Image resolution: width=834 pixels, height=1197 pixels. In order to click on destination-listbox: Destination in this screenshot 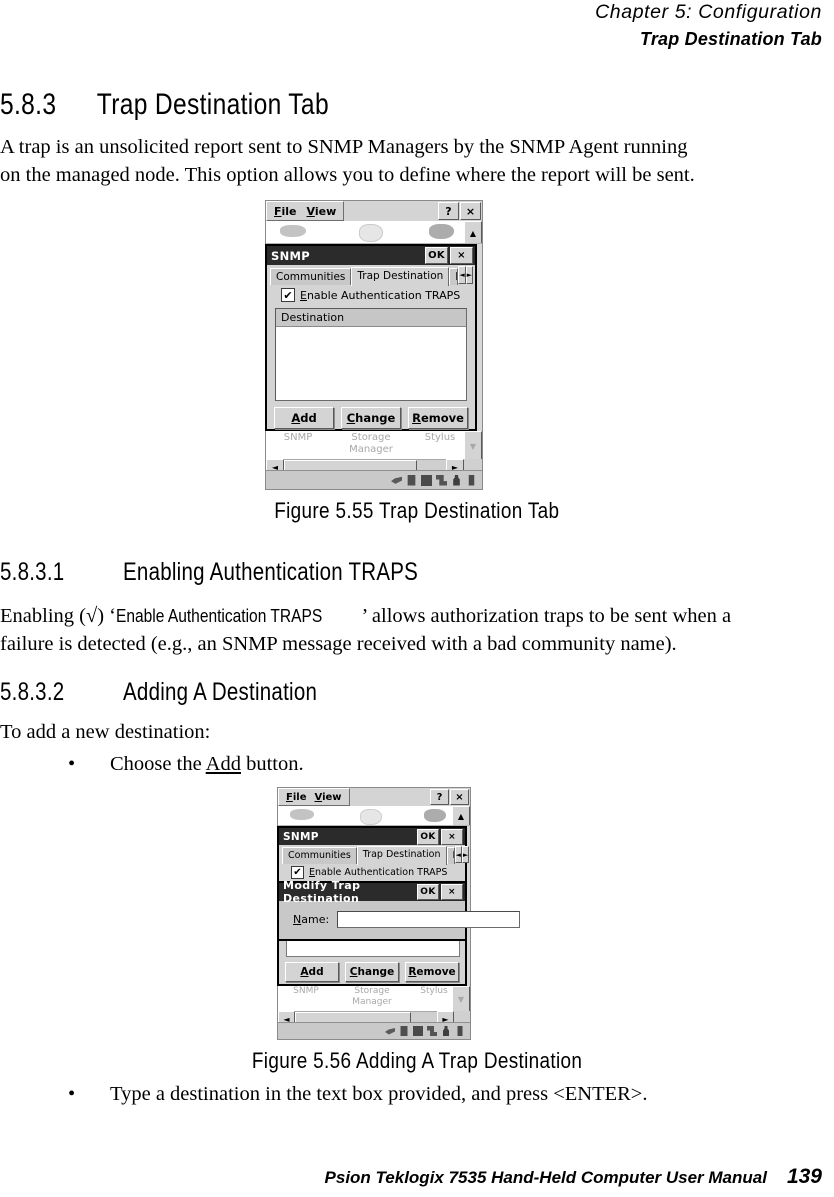, I will do `click(371, 354)`.